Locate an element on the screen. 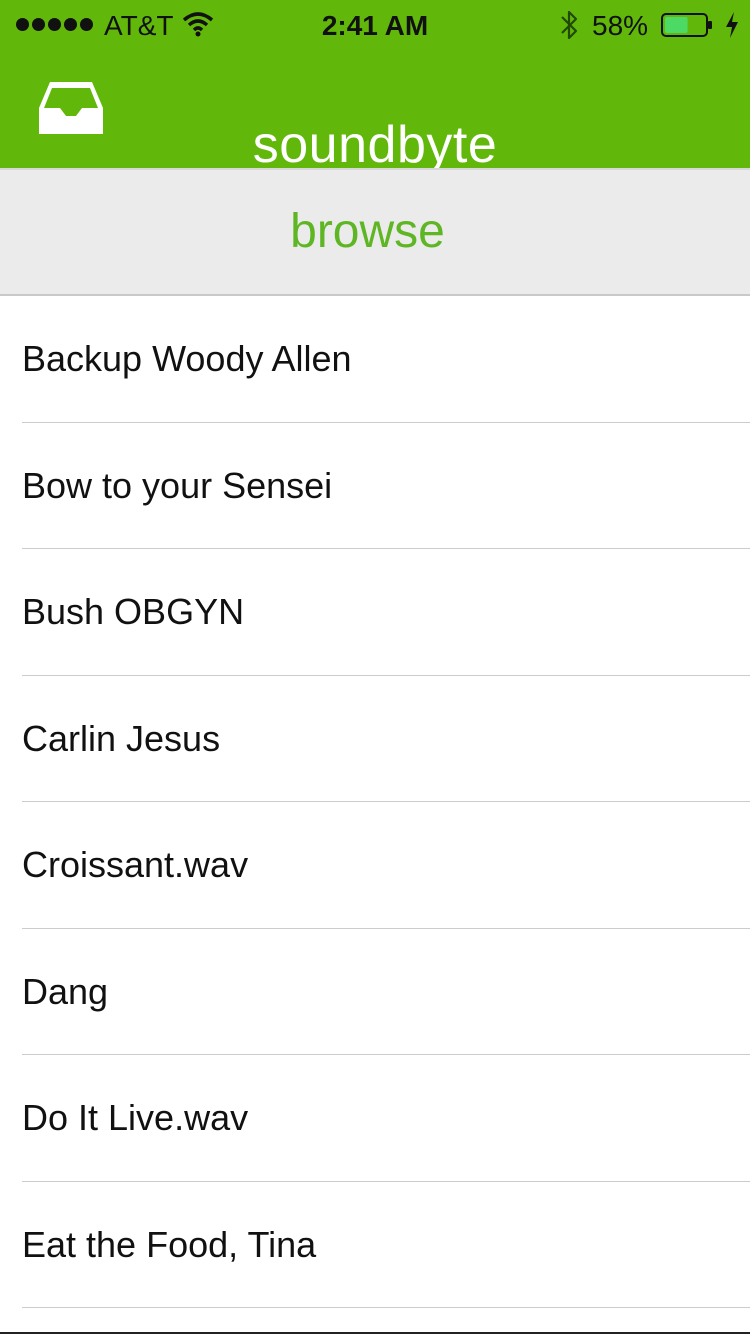 This screenshot has width=750, height=1334. sound-name: Croissant.wav is located at coordinates (135, 864).